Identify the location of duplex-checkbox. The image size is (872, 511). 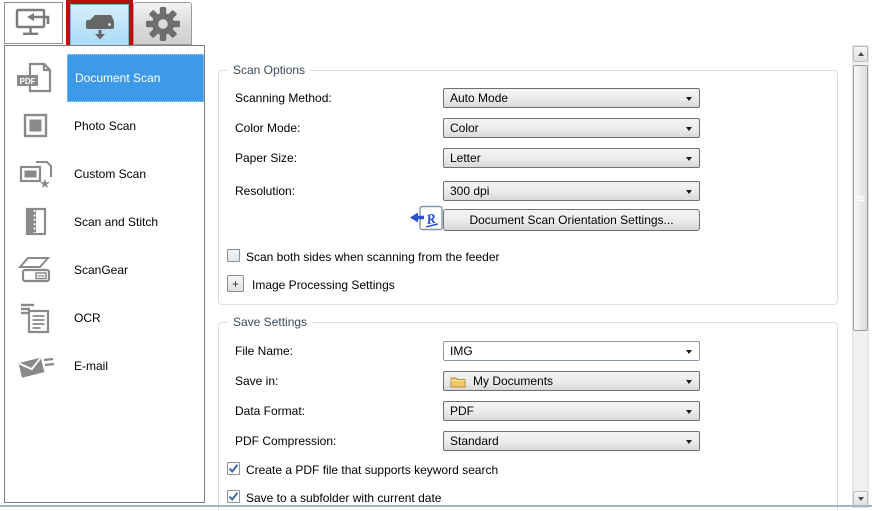
(233, 255).